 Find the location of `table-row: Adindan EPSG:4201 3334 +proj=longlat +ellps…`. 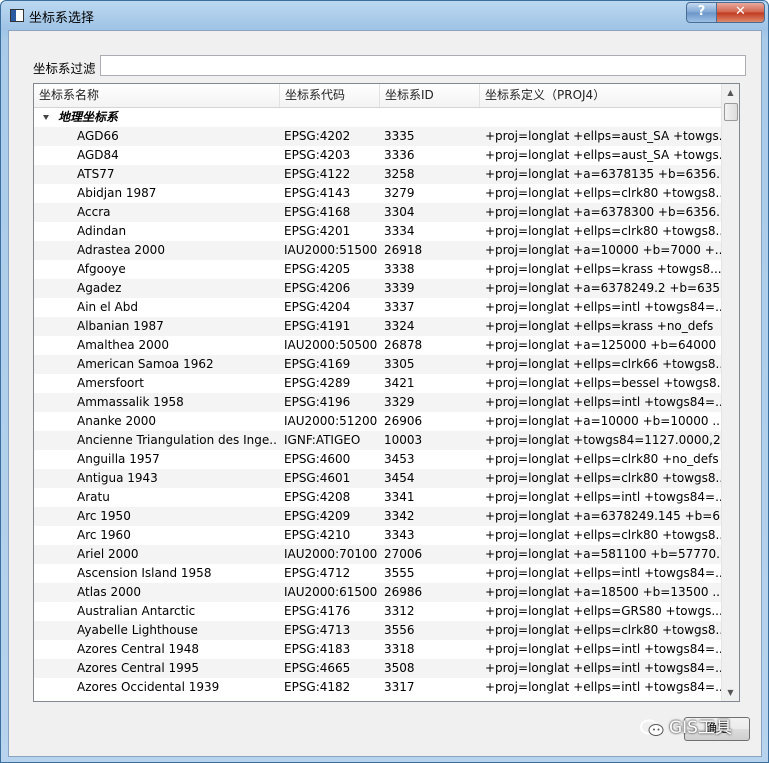

table-row: Adindan EPSG:4201 3334 +proj=longlat +ellps… is located at coordinates (377, 231).